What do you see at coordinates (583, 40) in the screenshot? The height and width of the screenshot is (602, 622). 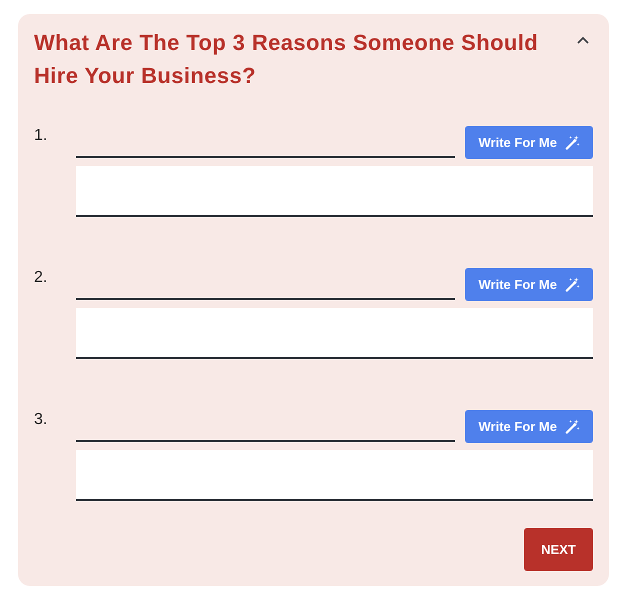 I see `chevron-up-icon` at bounding box center [583, 40].